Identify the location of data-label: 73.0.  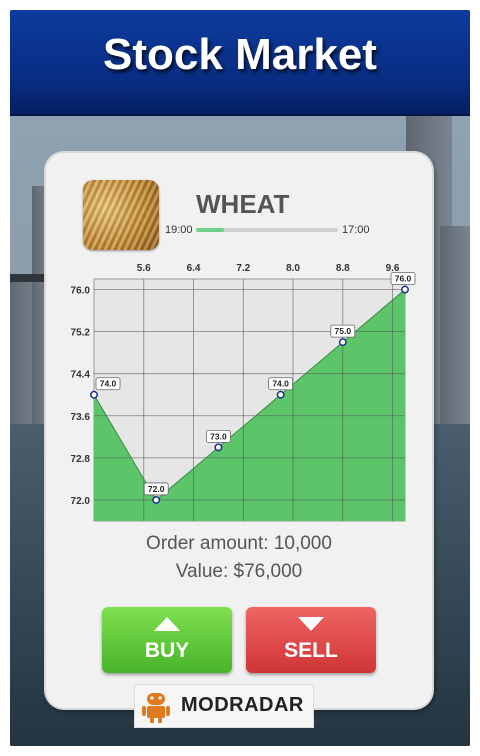
(218, 436).